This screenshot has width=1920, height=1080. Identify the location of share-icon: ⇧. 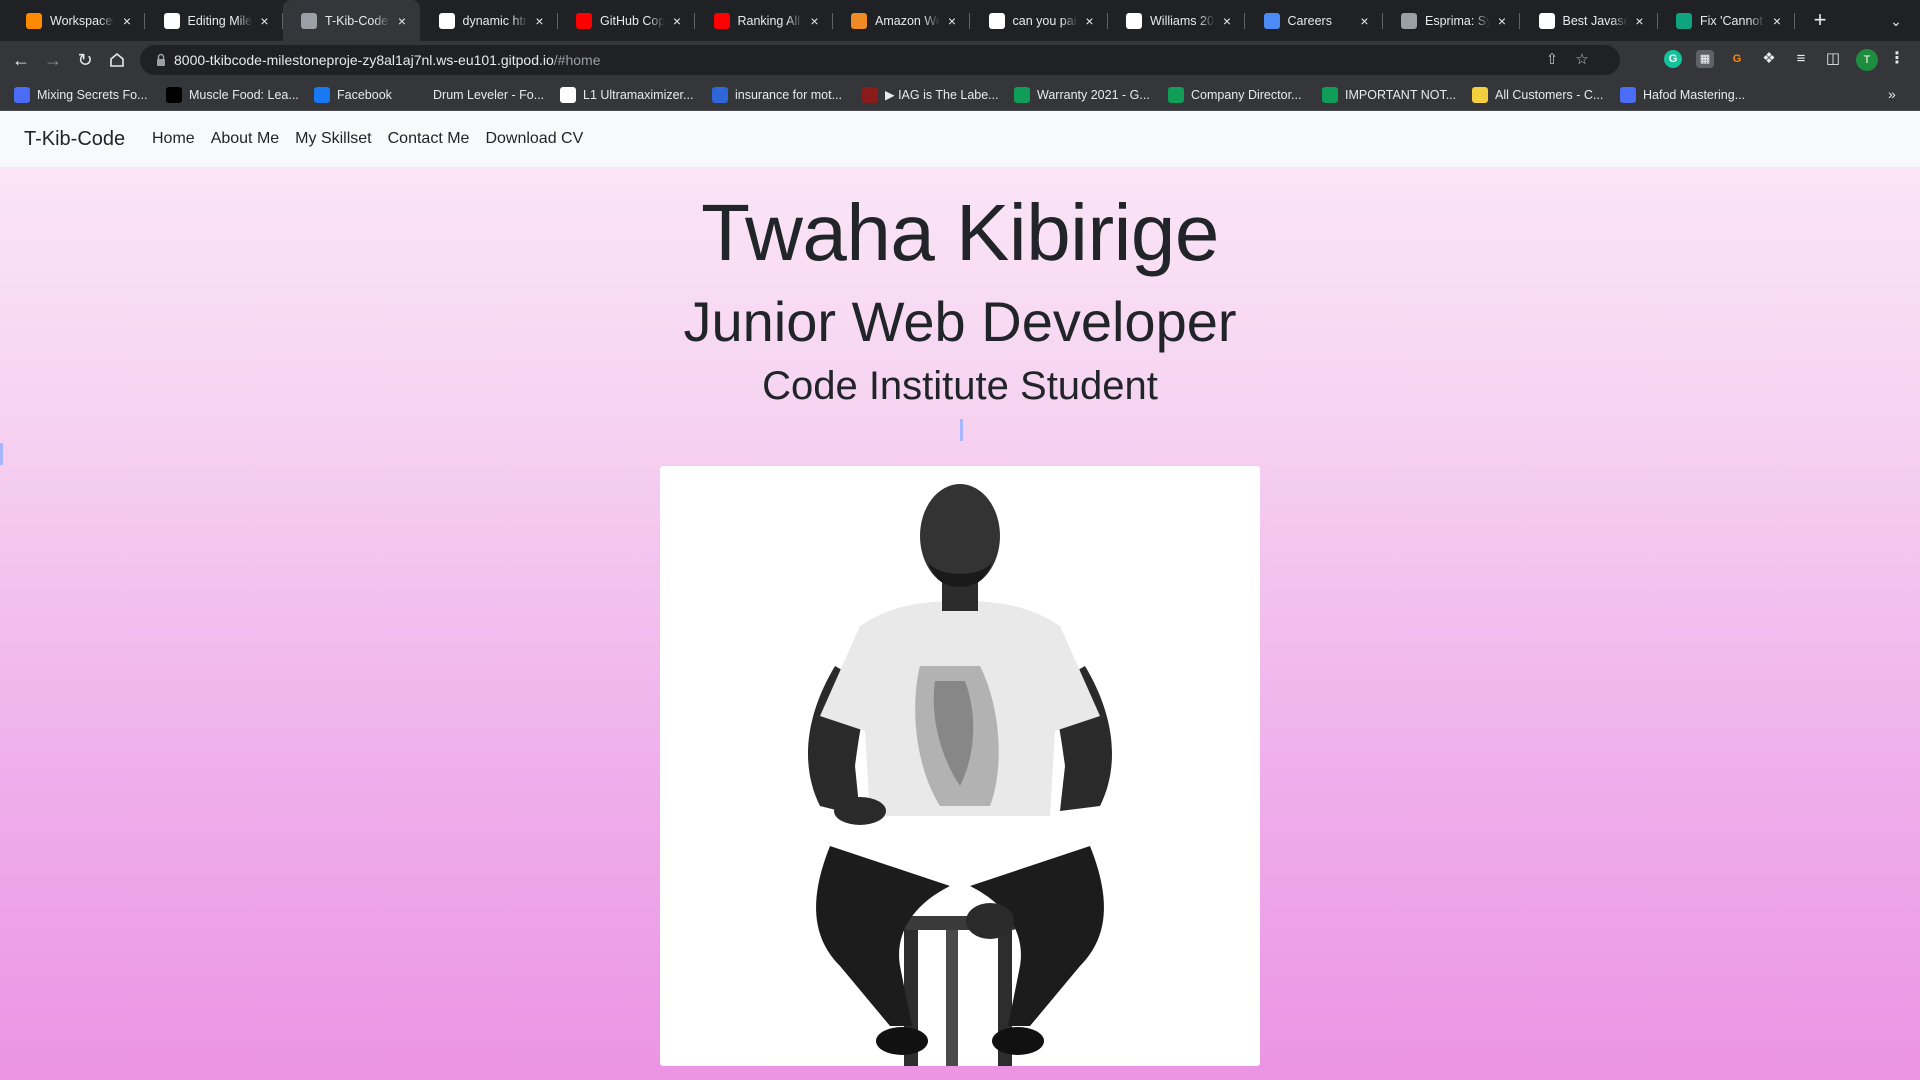
(1552, 60).